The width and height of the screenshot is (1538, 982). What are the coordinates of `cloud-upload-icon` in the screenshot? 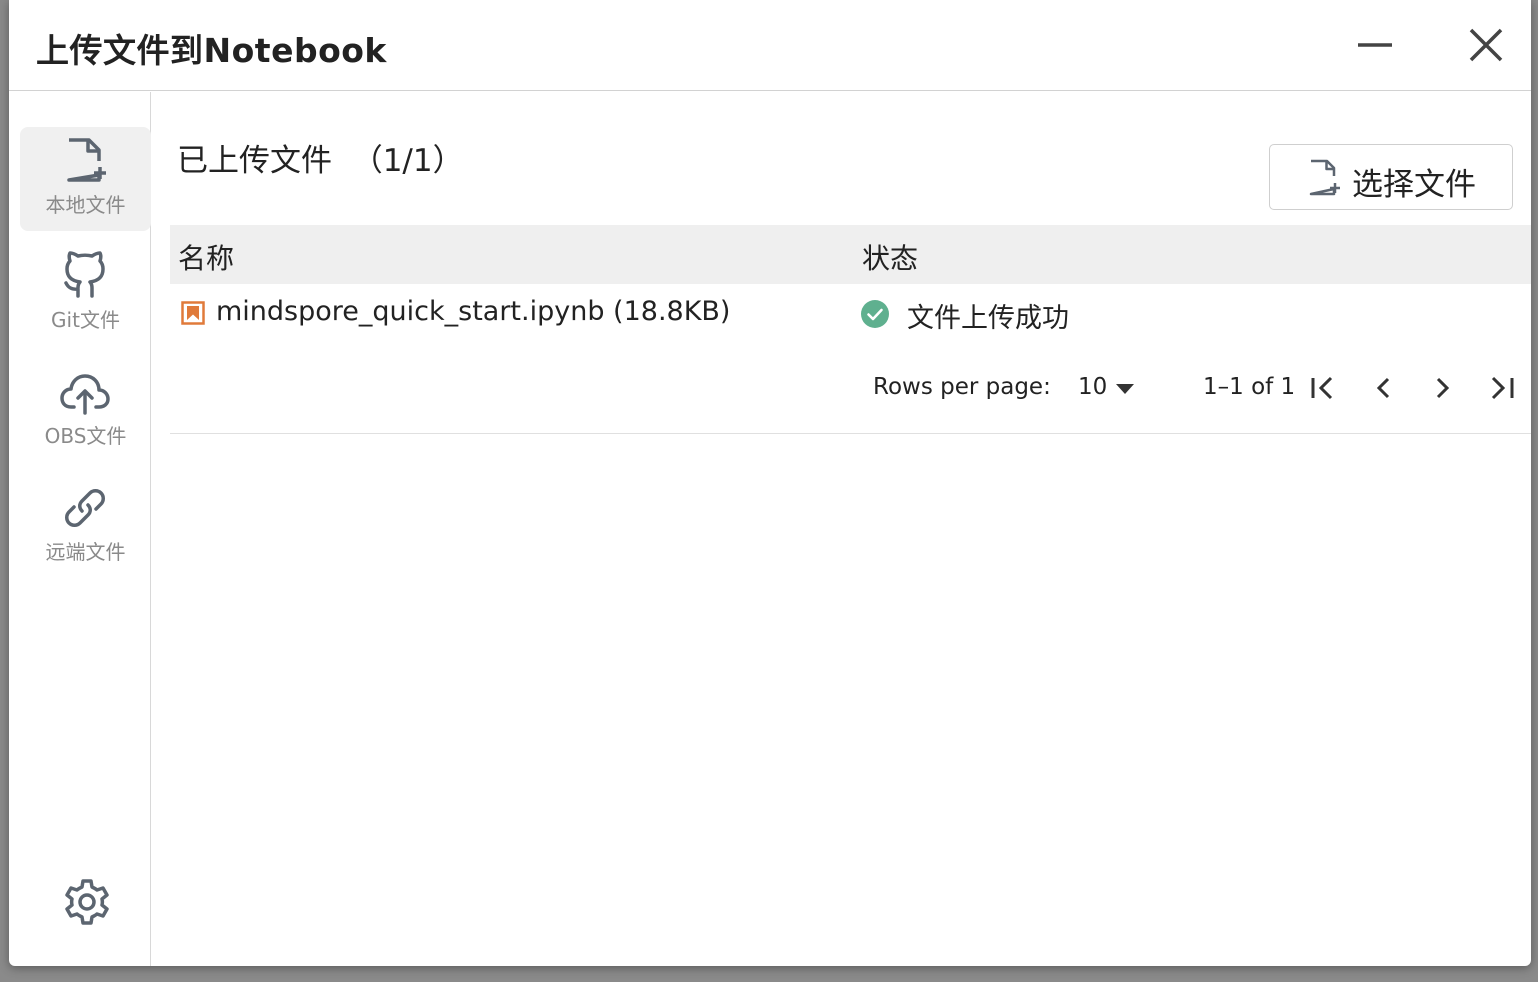 It's located at (85, 394).